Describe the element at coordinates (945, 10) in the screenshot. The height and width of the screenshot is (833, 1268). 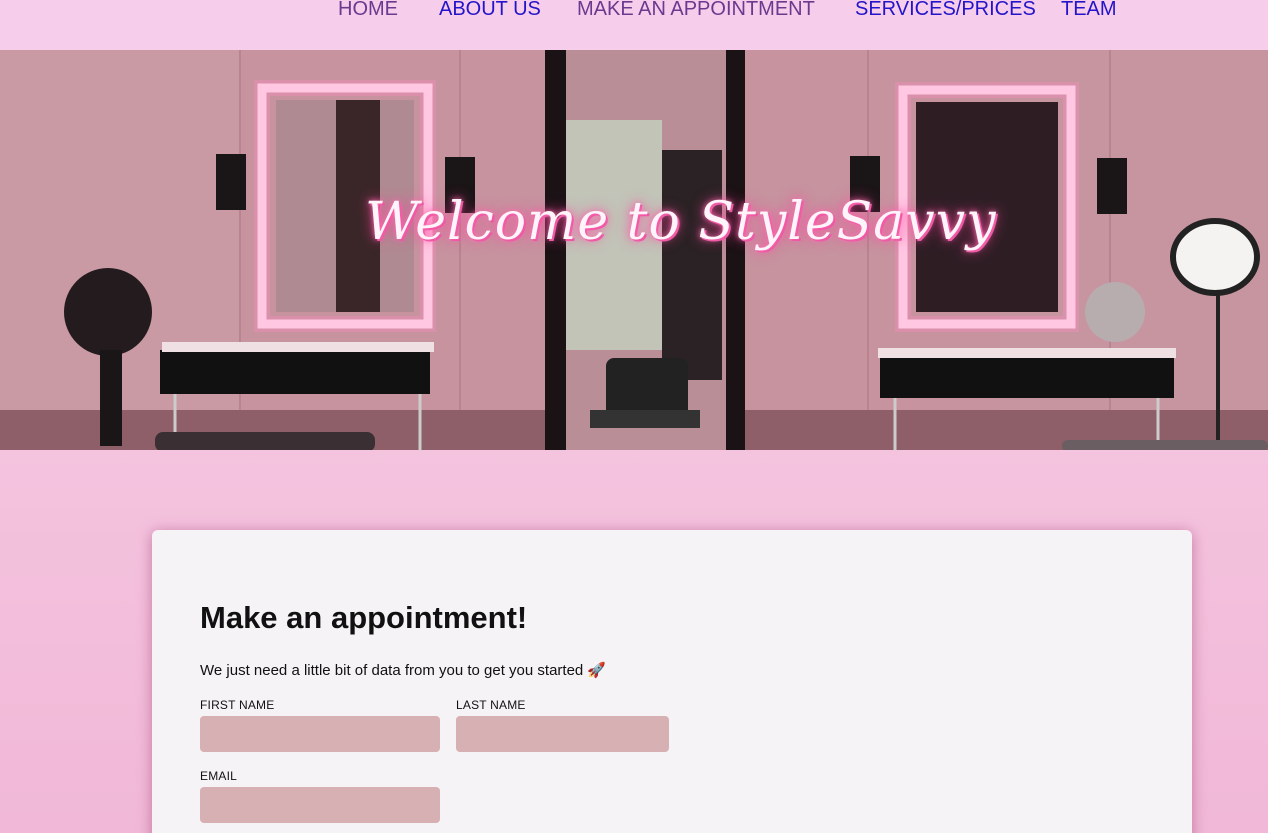
I see `nav-services-prices-link: SERVICES/PRICES` at that location.